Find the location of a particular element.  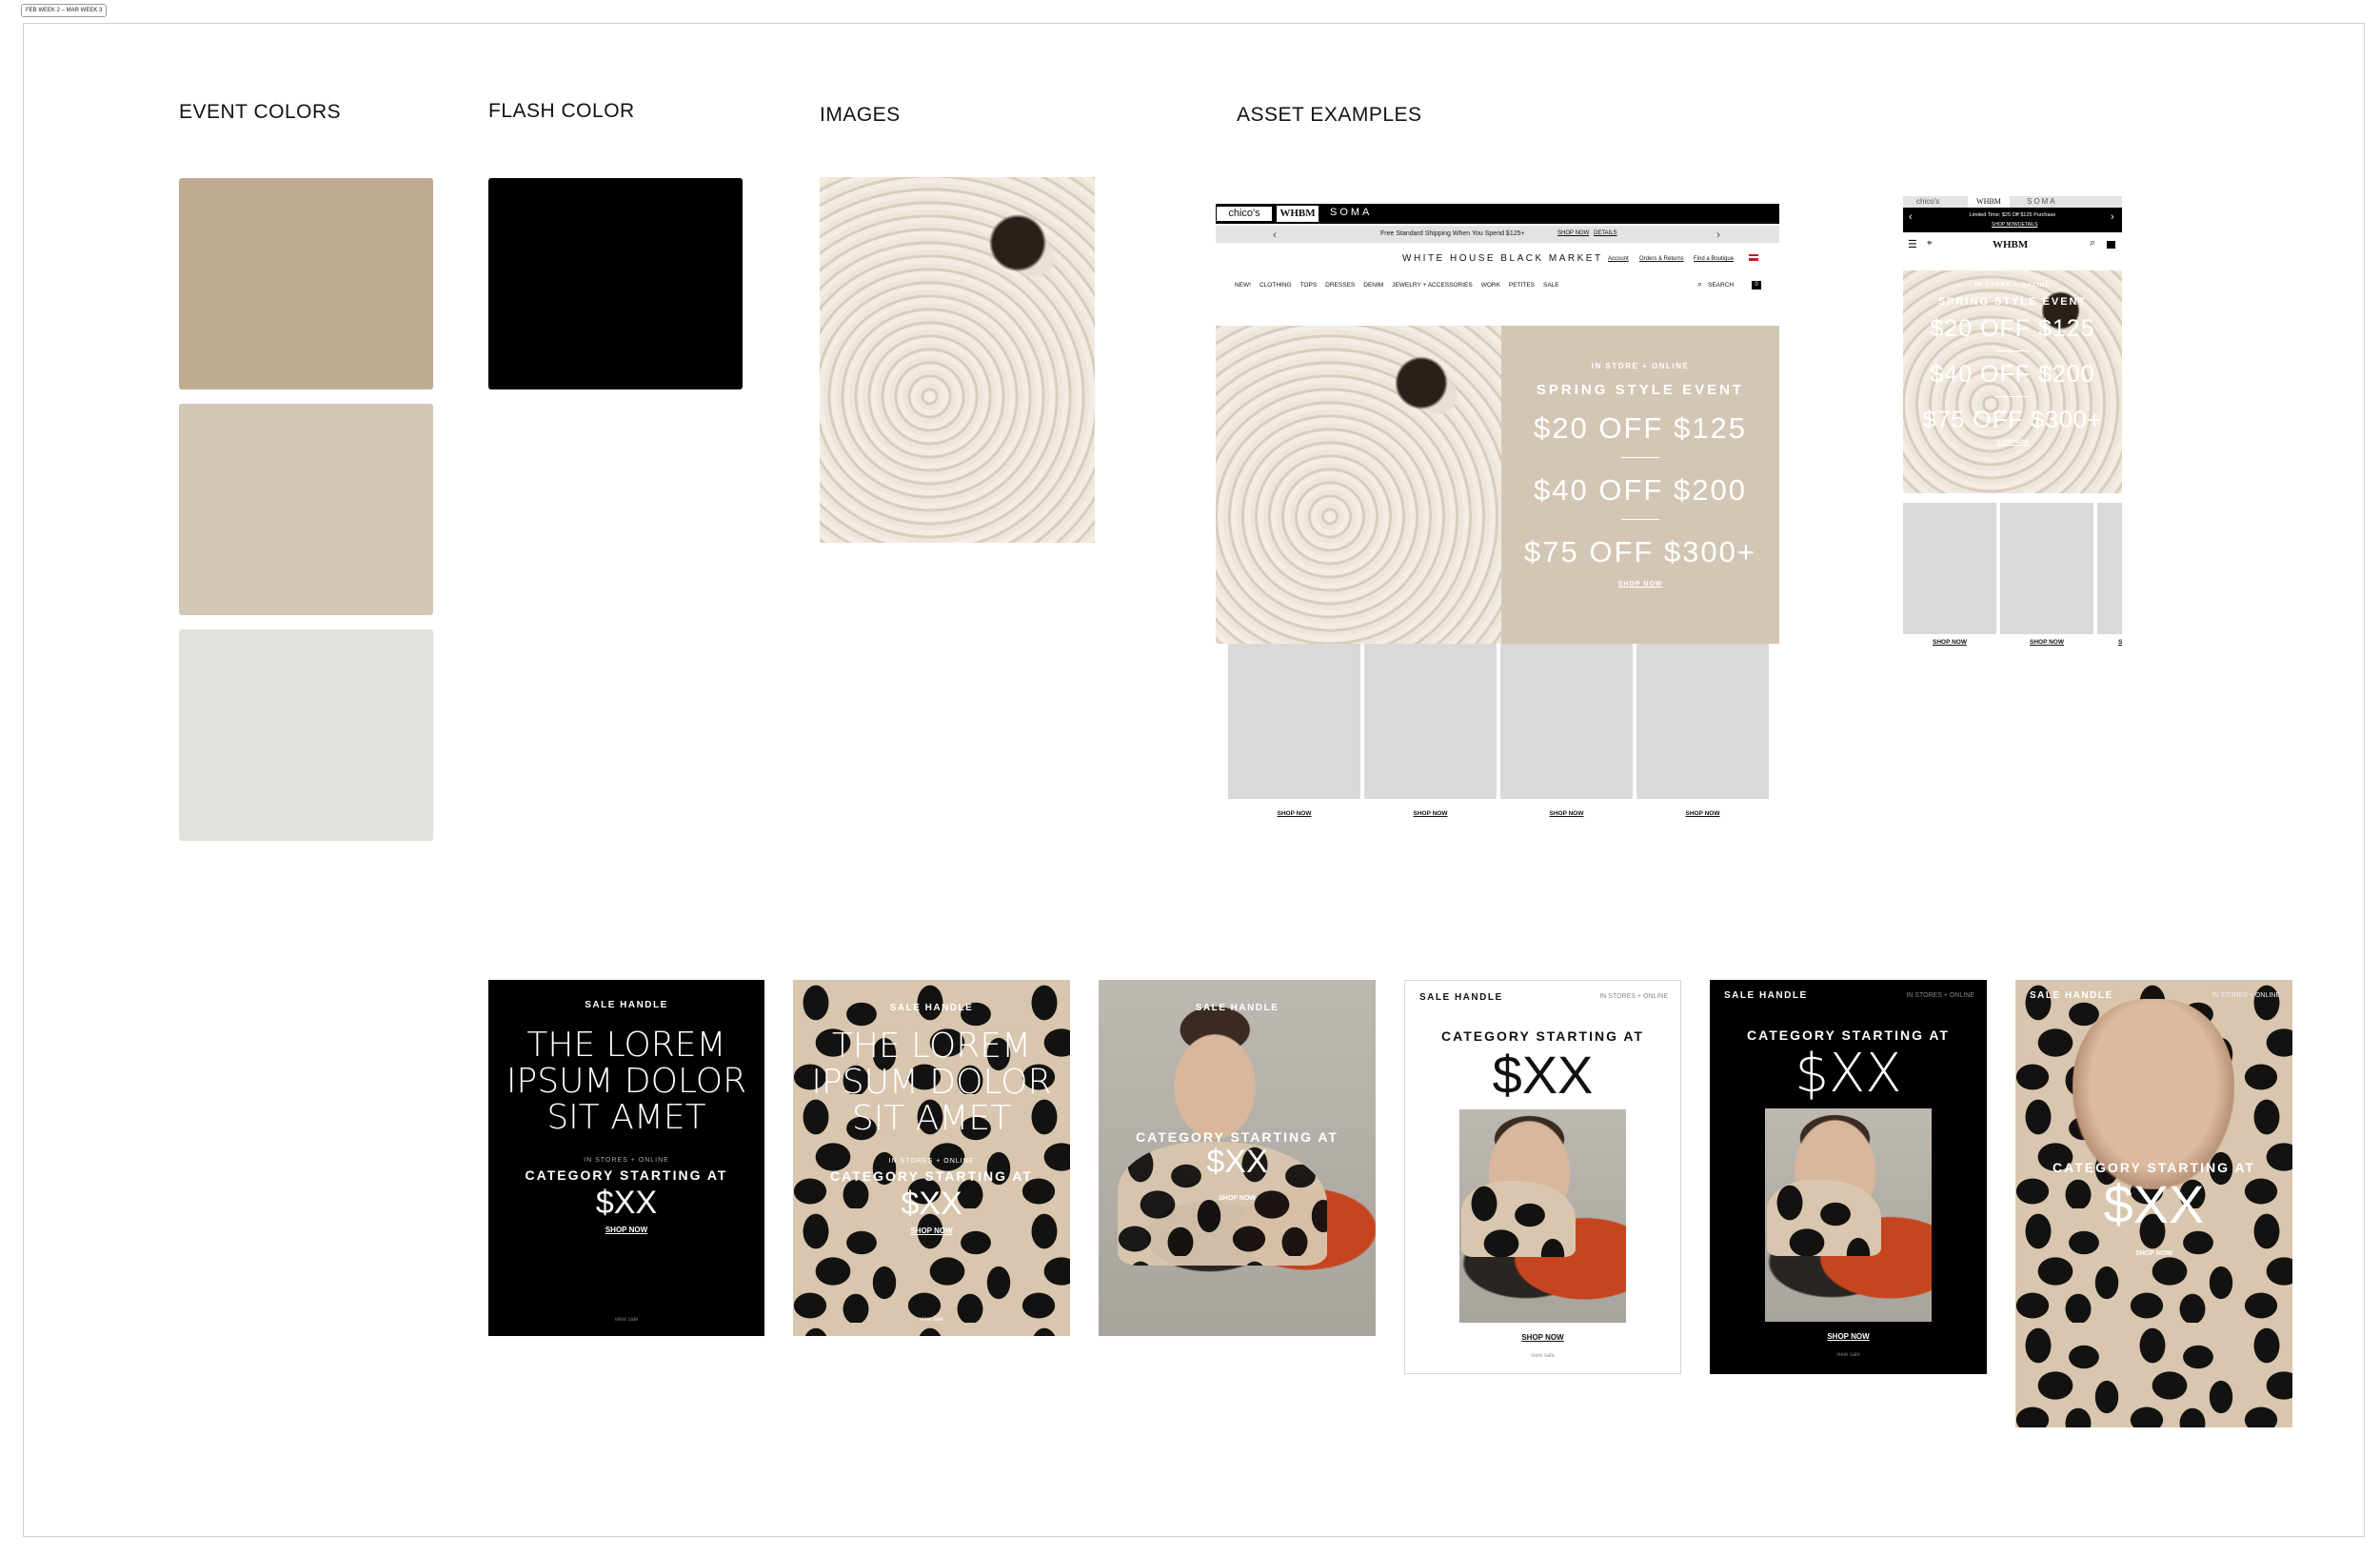

search-link: SEARCH is located at coordinates (1721, 286).